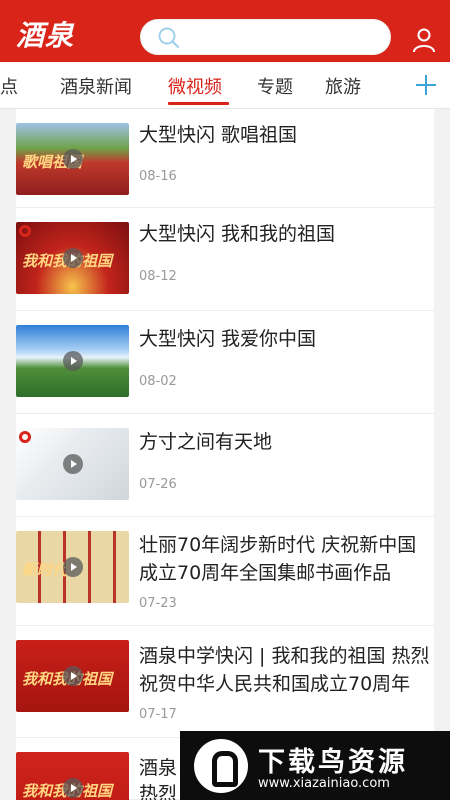  What do you see at coordinates (169, 38) in the screenshot?
I see `search-icon` at bounding box center [169, 38].